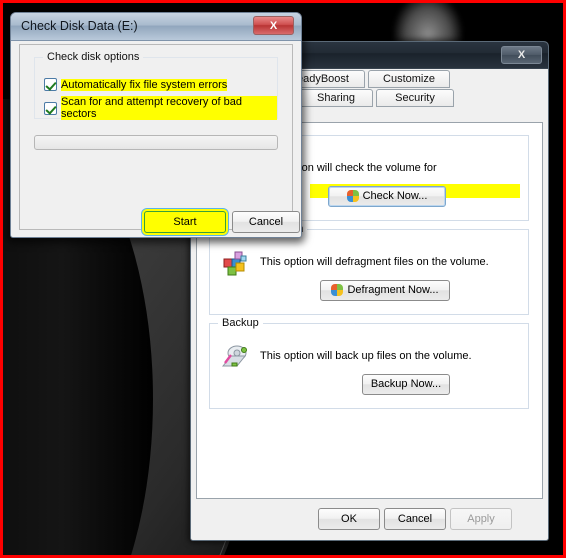  Describe the element at coordinates (415, 98) in the screenshot. I see `tab-security: Security` at that location.